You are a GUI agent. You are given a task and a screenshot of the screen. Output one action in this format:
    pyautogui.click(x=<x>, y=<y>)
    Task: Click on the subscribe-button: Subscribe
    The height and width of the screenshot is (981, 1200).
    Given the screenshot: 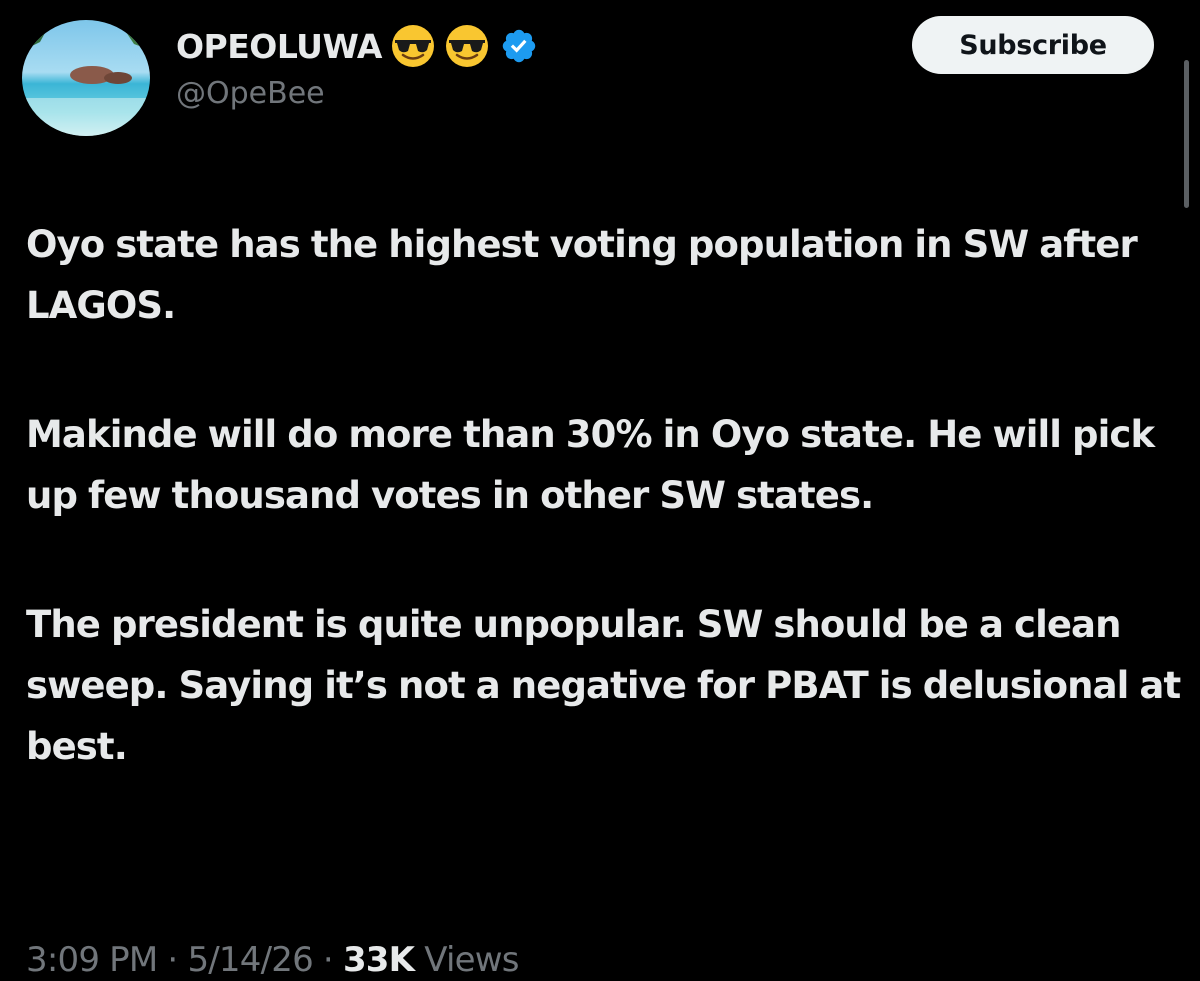 What is the action you would take?
    pyautogui.click(x=1033, y=45)
    